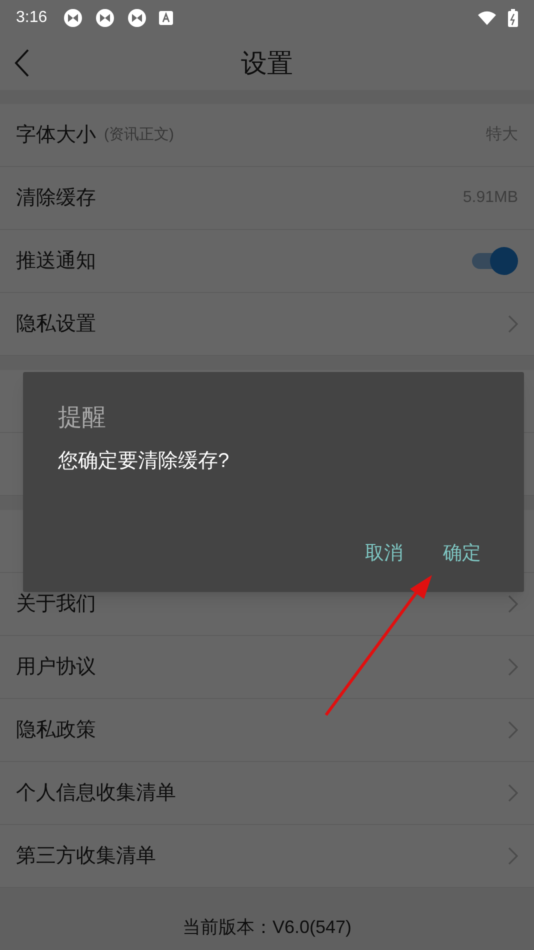  What do you see at coordinates (56, 324) in the screenshot?
I see `row-label: 隐私设置` at bounding box center [56, 324].